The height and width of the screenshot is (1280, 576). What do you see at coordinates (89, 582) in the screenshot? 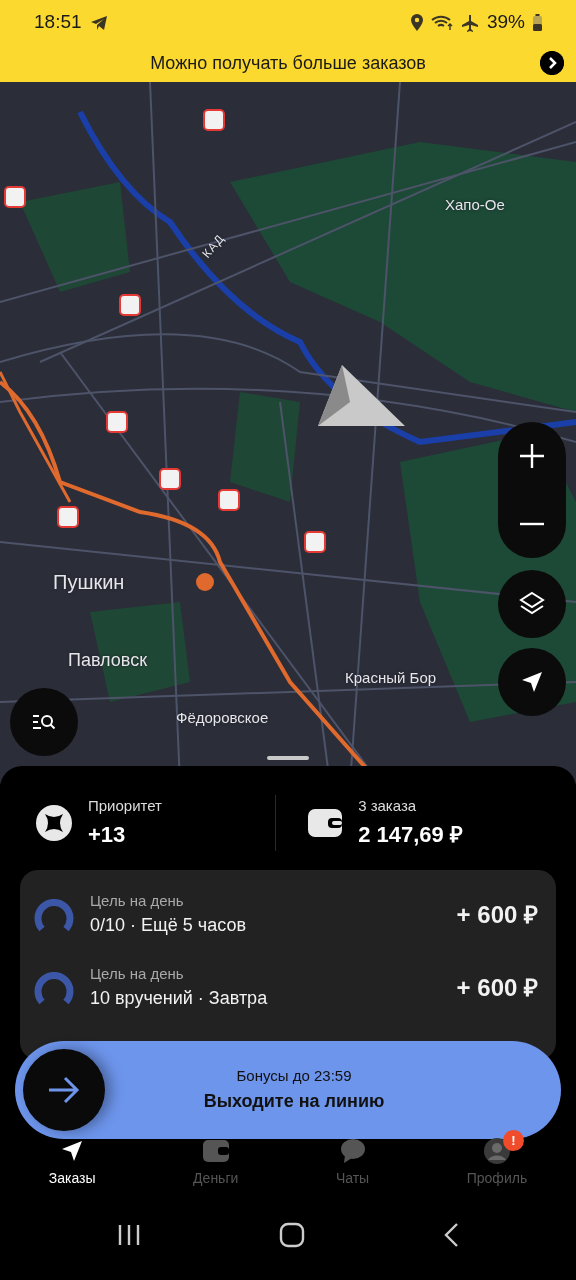
I see `place-label: Пушкин` at bounding box center [89, 582].